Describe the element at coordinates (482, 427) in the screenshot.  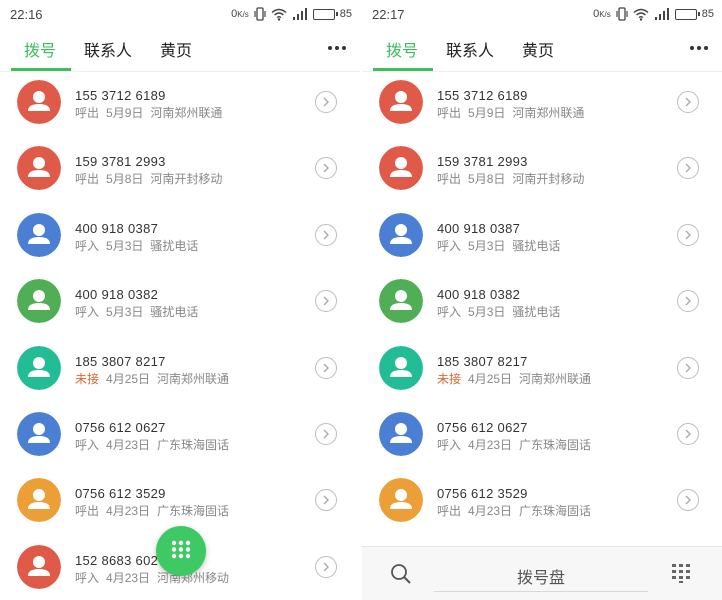
I see `phone-number: 0756 612 0627` at that location.